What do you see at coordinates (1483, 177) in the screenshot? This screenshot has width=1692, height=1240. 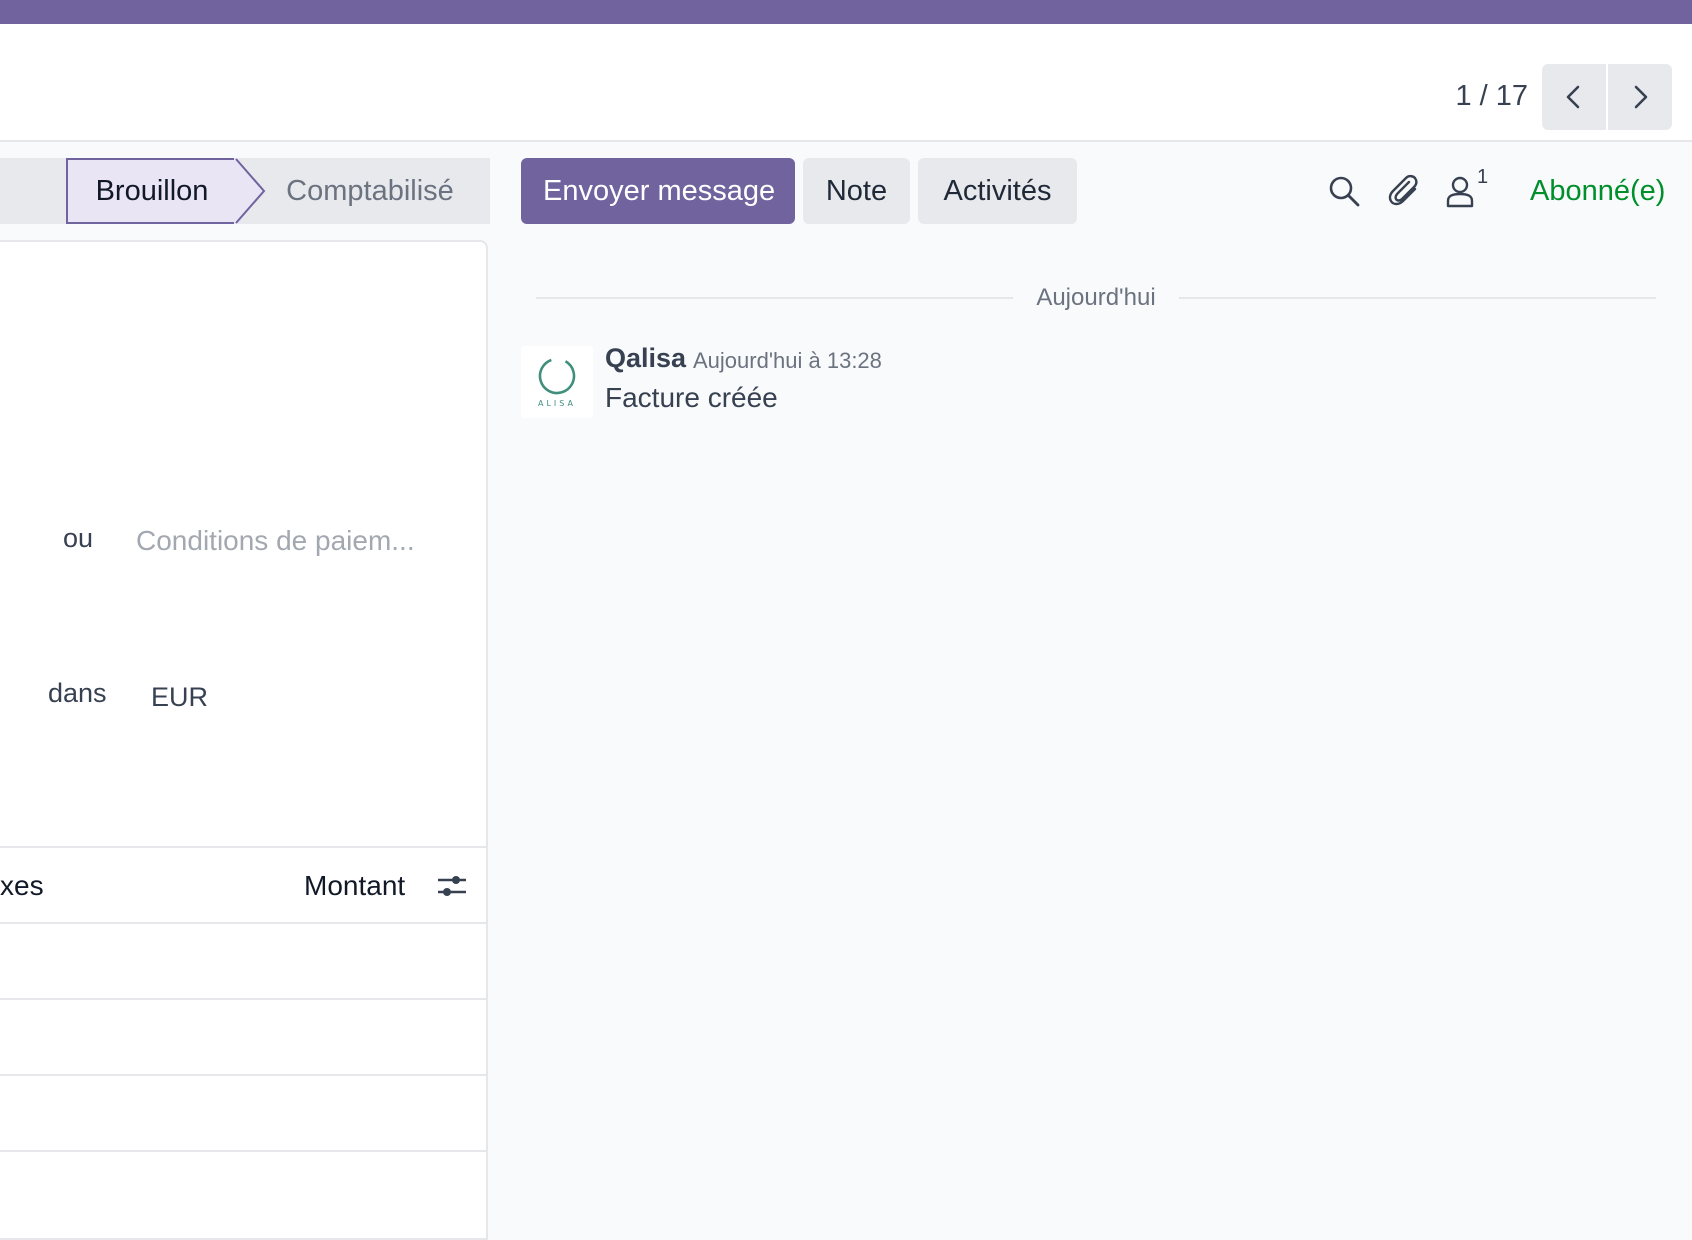 I see `followers-count: 1` at bounding box center [1483, 177].